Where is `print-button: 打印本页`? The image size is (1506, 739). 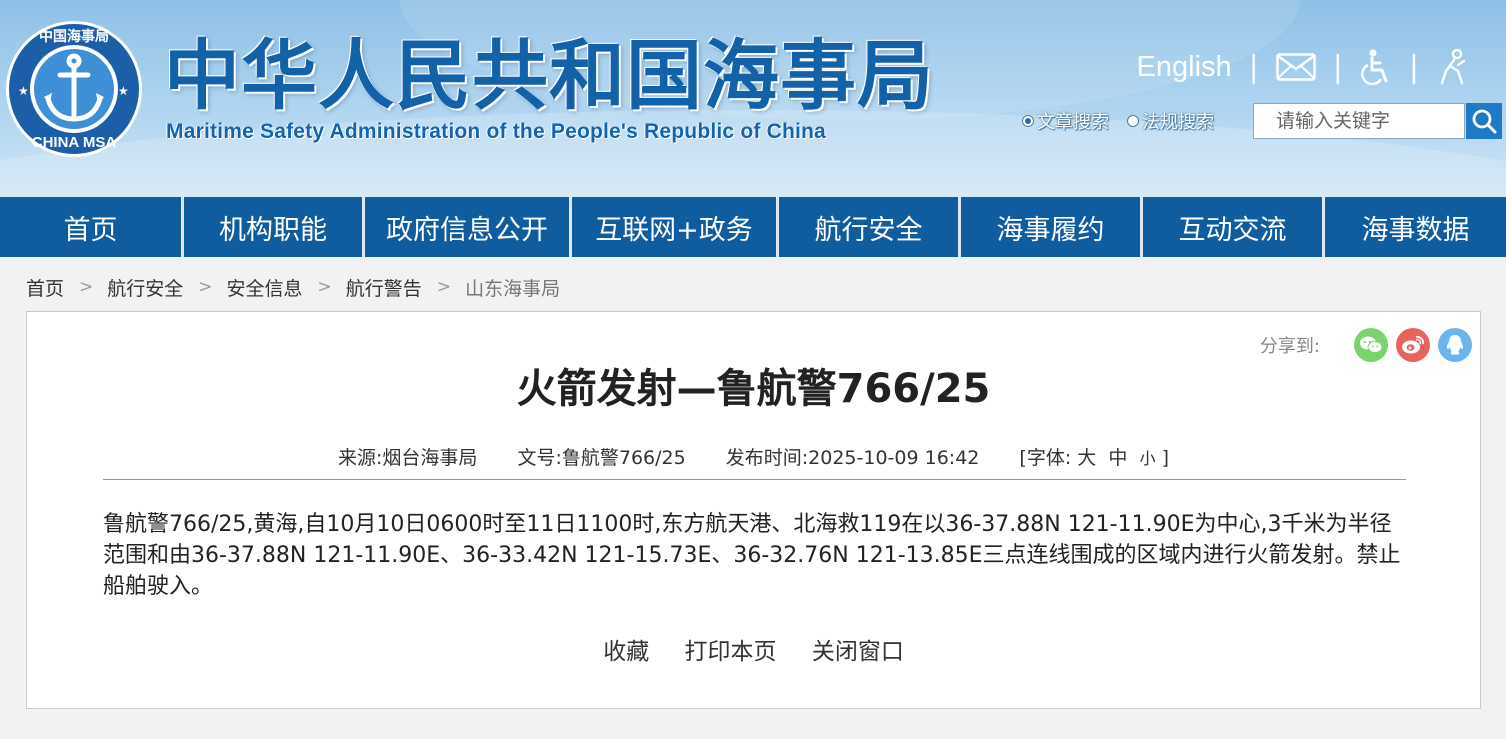
print-button: 打印本页 is located at coordinates (731, 652).